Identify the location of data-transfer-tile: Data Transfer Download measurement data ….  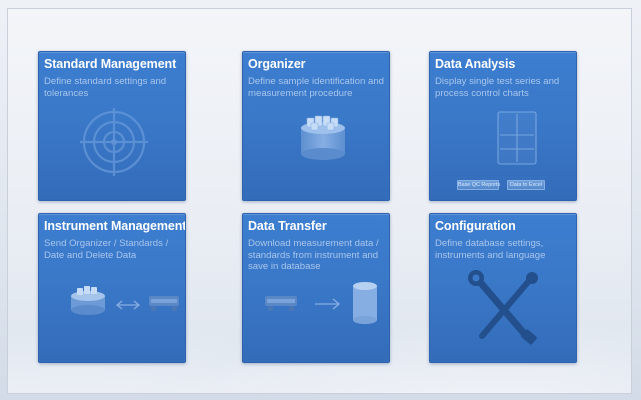
(316, 288).